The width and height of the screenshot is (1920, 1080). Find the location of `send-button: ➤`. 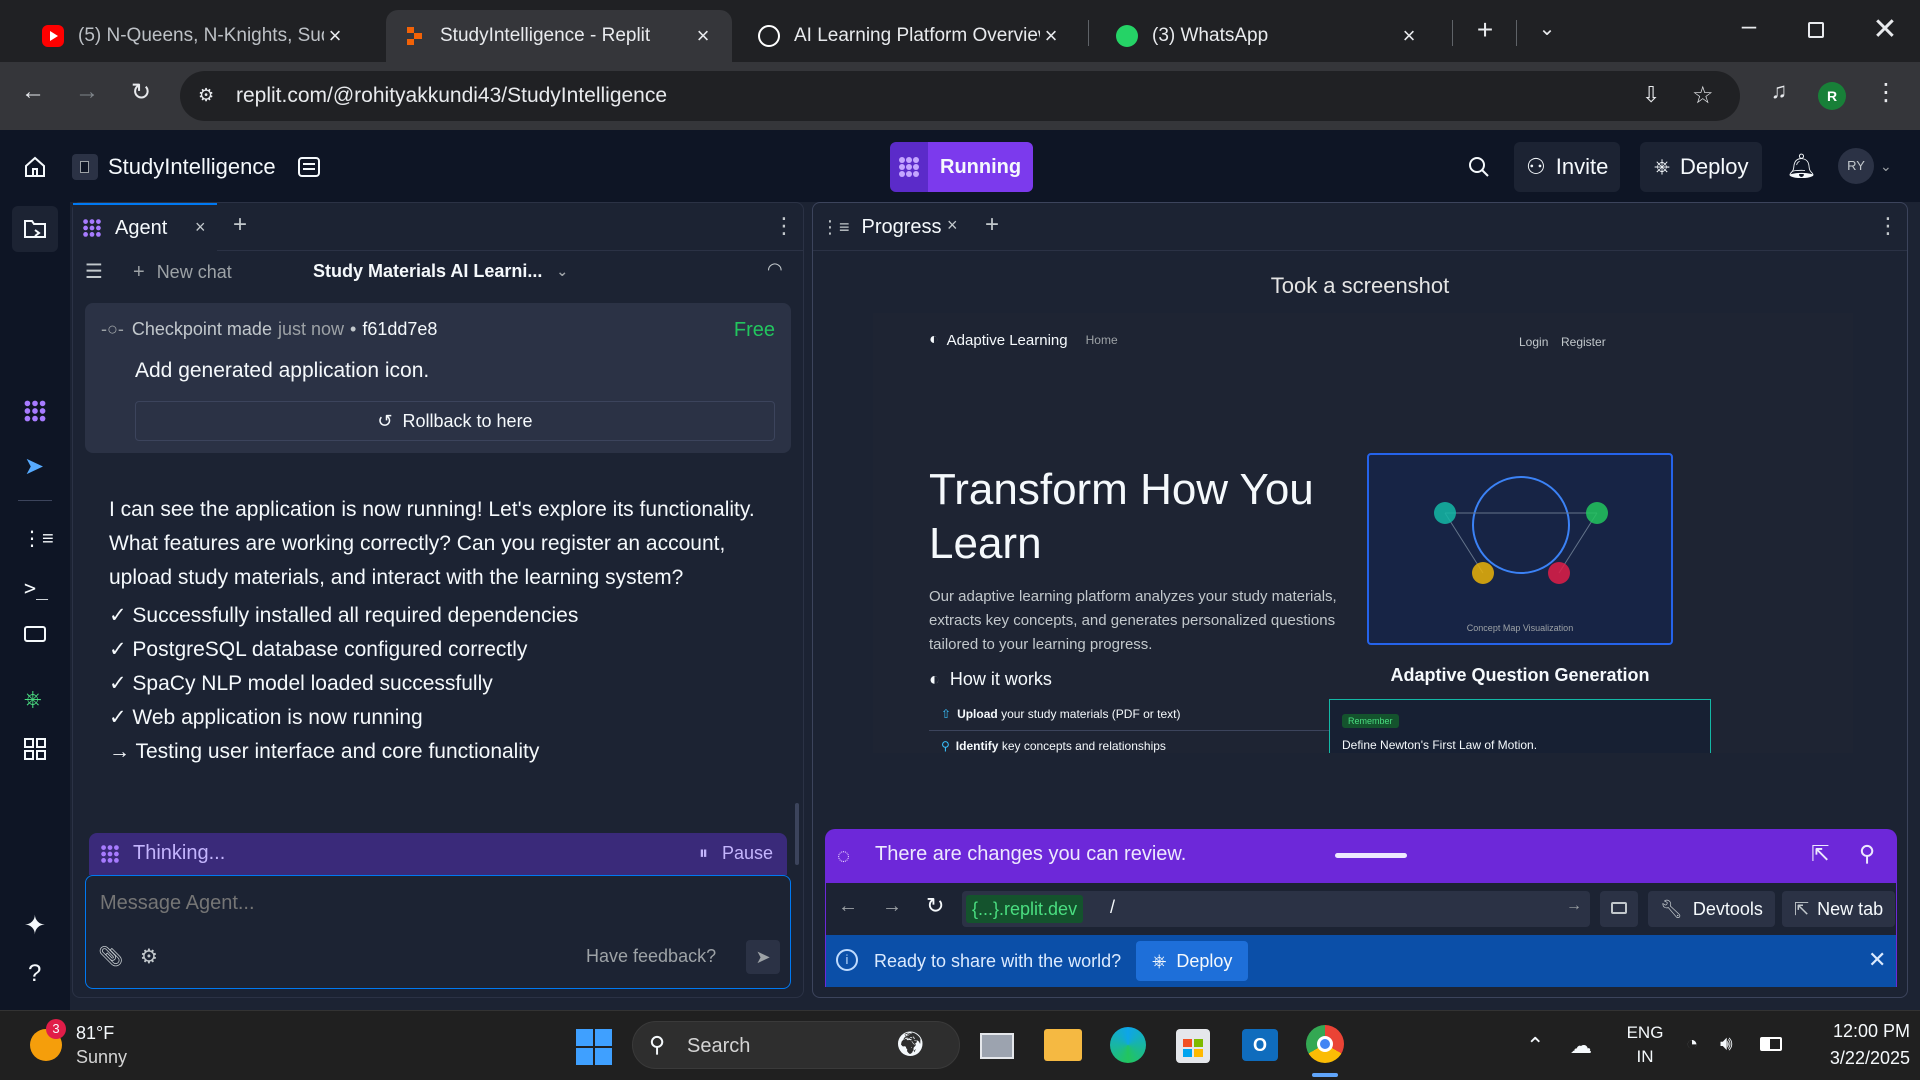

send-button: ➤ is located at coordinates (763, 957).